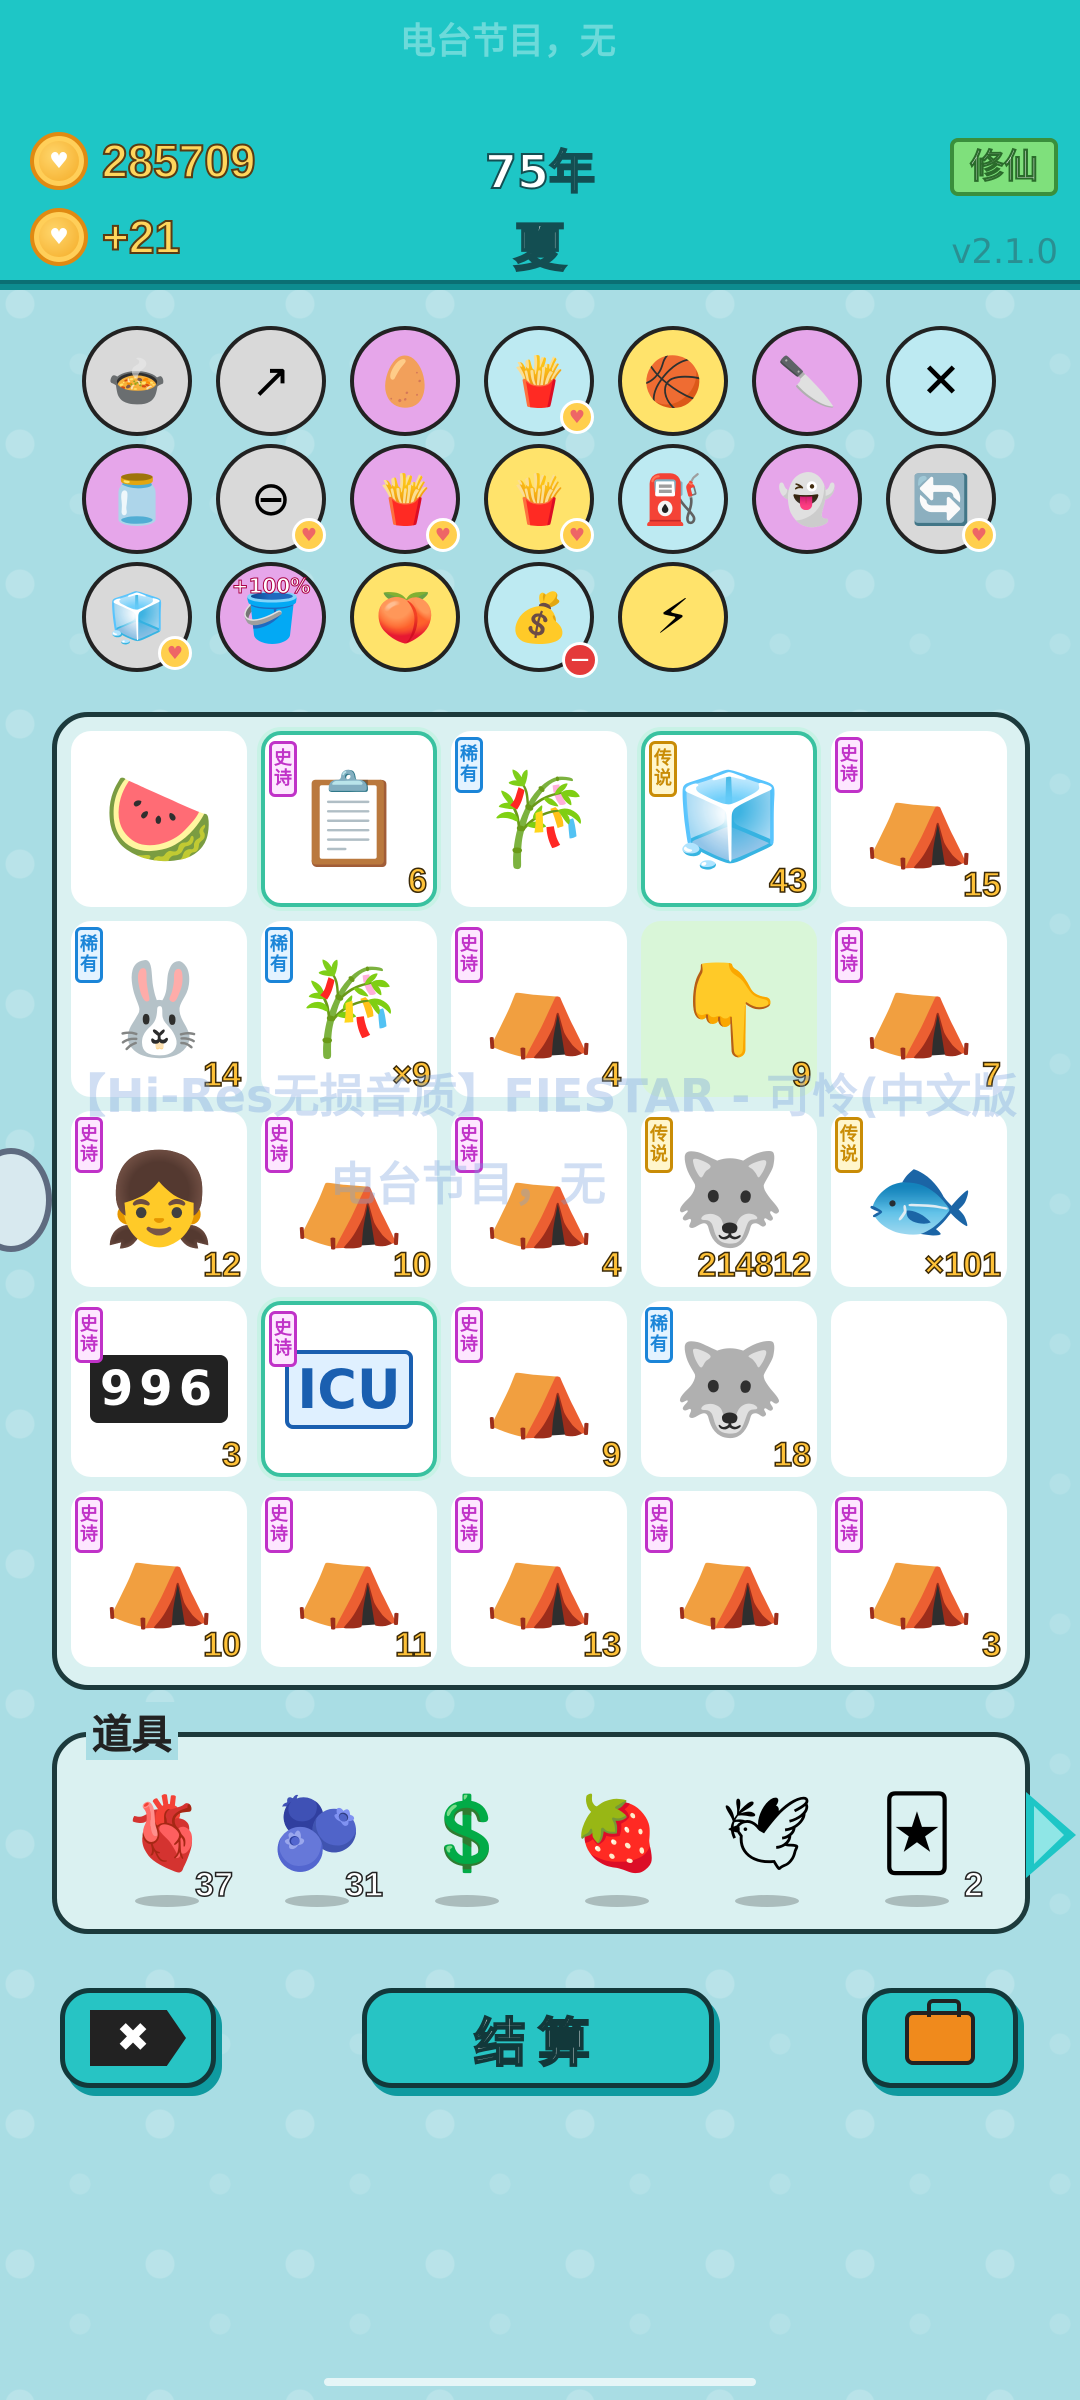 The image size is (1080, 2400). What do you see at coordinates (991, 1645) in the screenshot?
I see `cell-count: 3` at bounding box center [991, 1645].